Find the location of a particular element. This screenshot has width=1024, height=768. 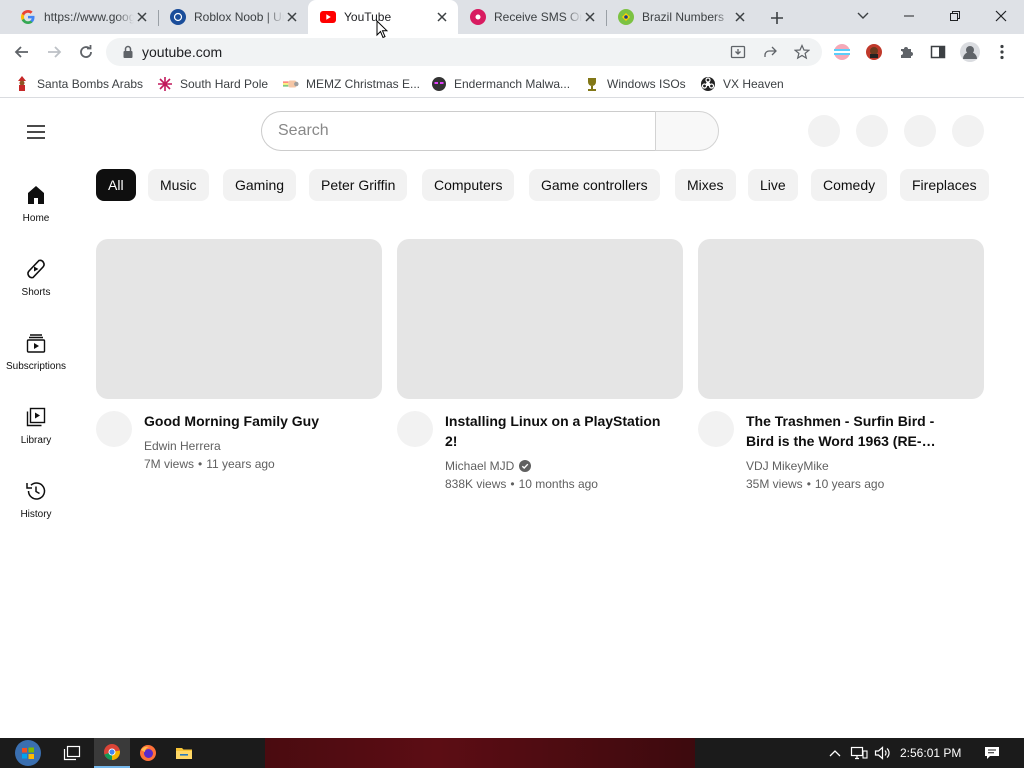

guide-label: History is located at coordinates (36, 514).